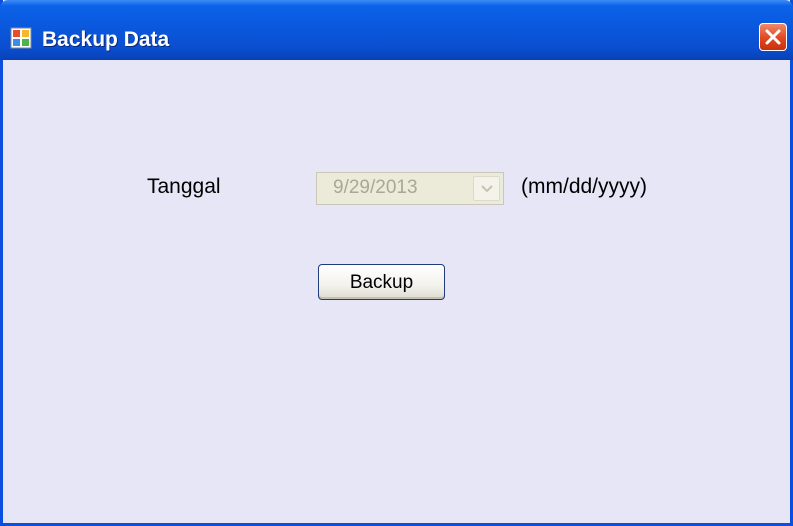 This screenshot has width=793, height=526. Describe the element at coordinates (21, 38) in the screenshot. I see `application-icon` at that location.